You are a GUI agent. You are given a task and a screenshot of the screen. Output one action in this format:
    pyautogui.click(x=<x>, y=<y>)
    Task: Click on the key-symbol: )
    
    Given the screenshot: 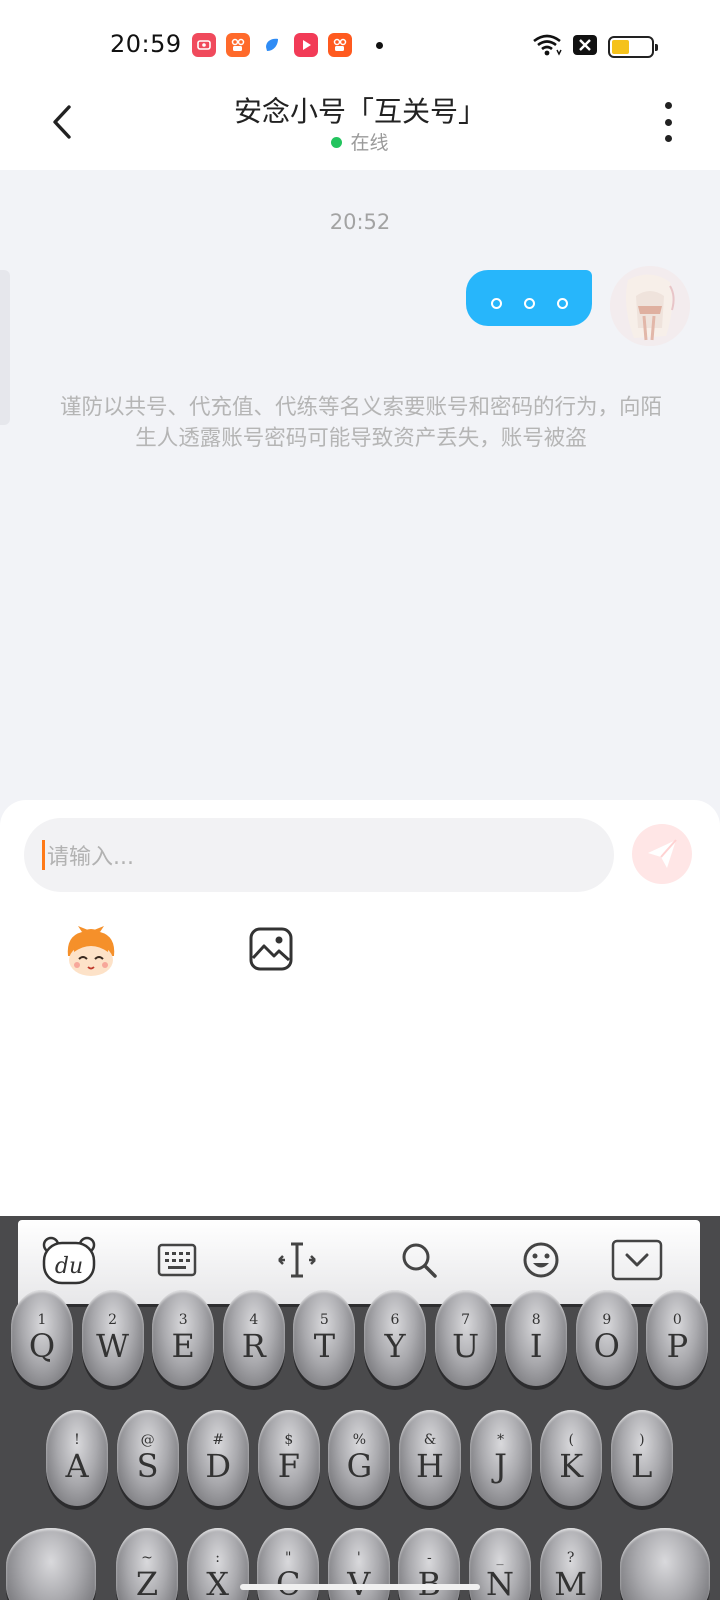 What is the action you would take?
    pyautogui.click(x=642, y=1440)
    